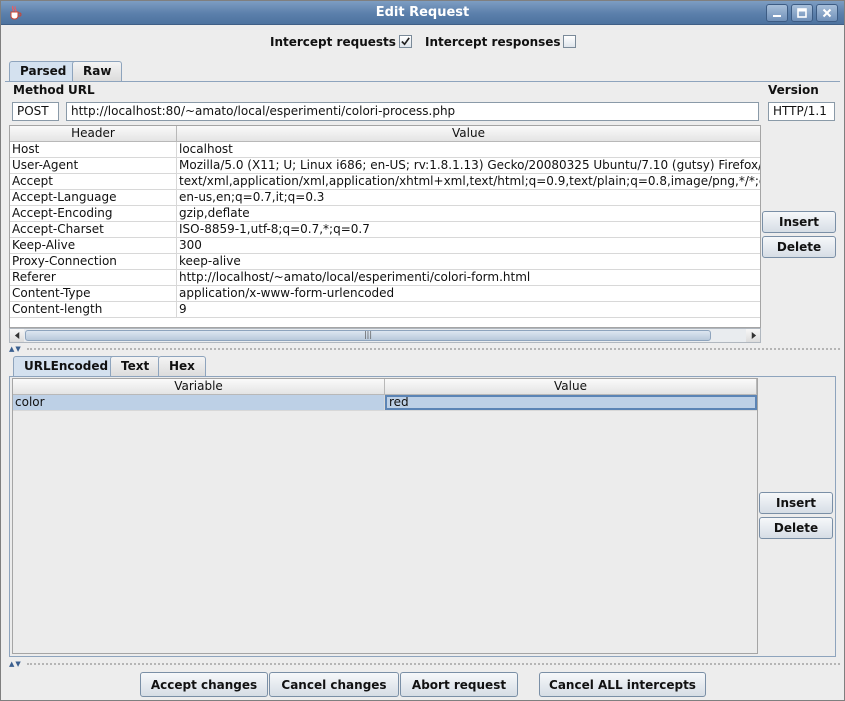 Image resolution: width=845 pixels, height=701 pixels. I want to click on version-label: Version, so click(793, 90).